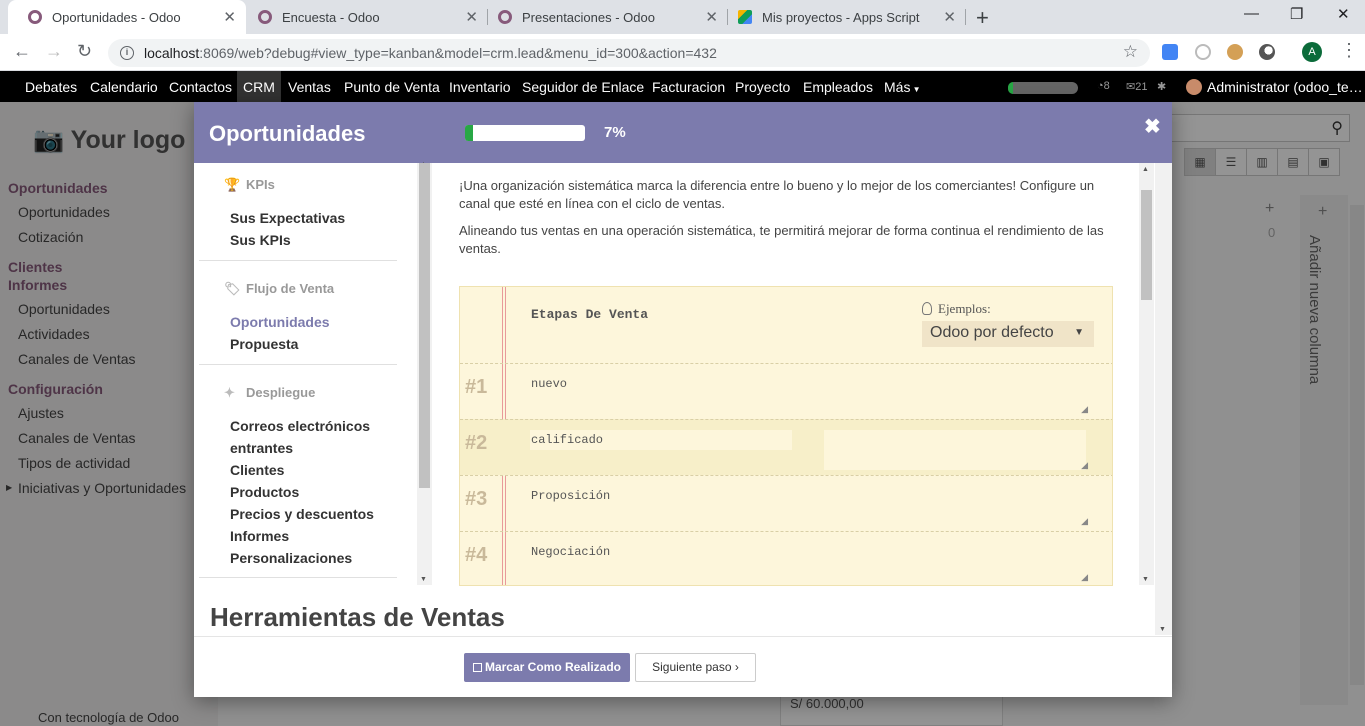  I want to click on nav-item-informes: Informes, so click(259, 536).